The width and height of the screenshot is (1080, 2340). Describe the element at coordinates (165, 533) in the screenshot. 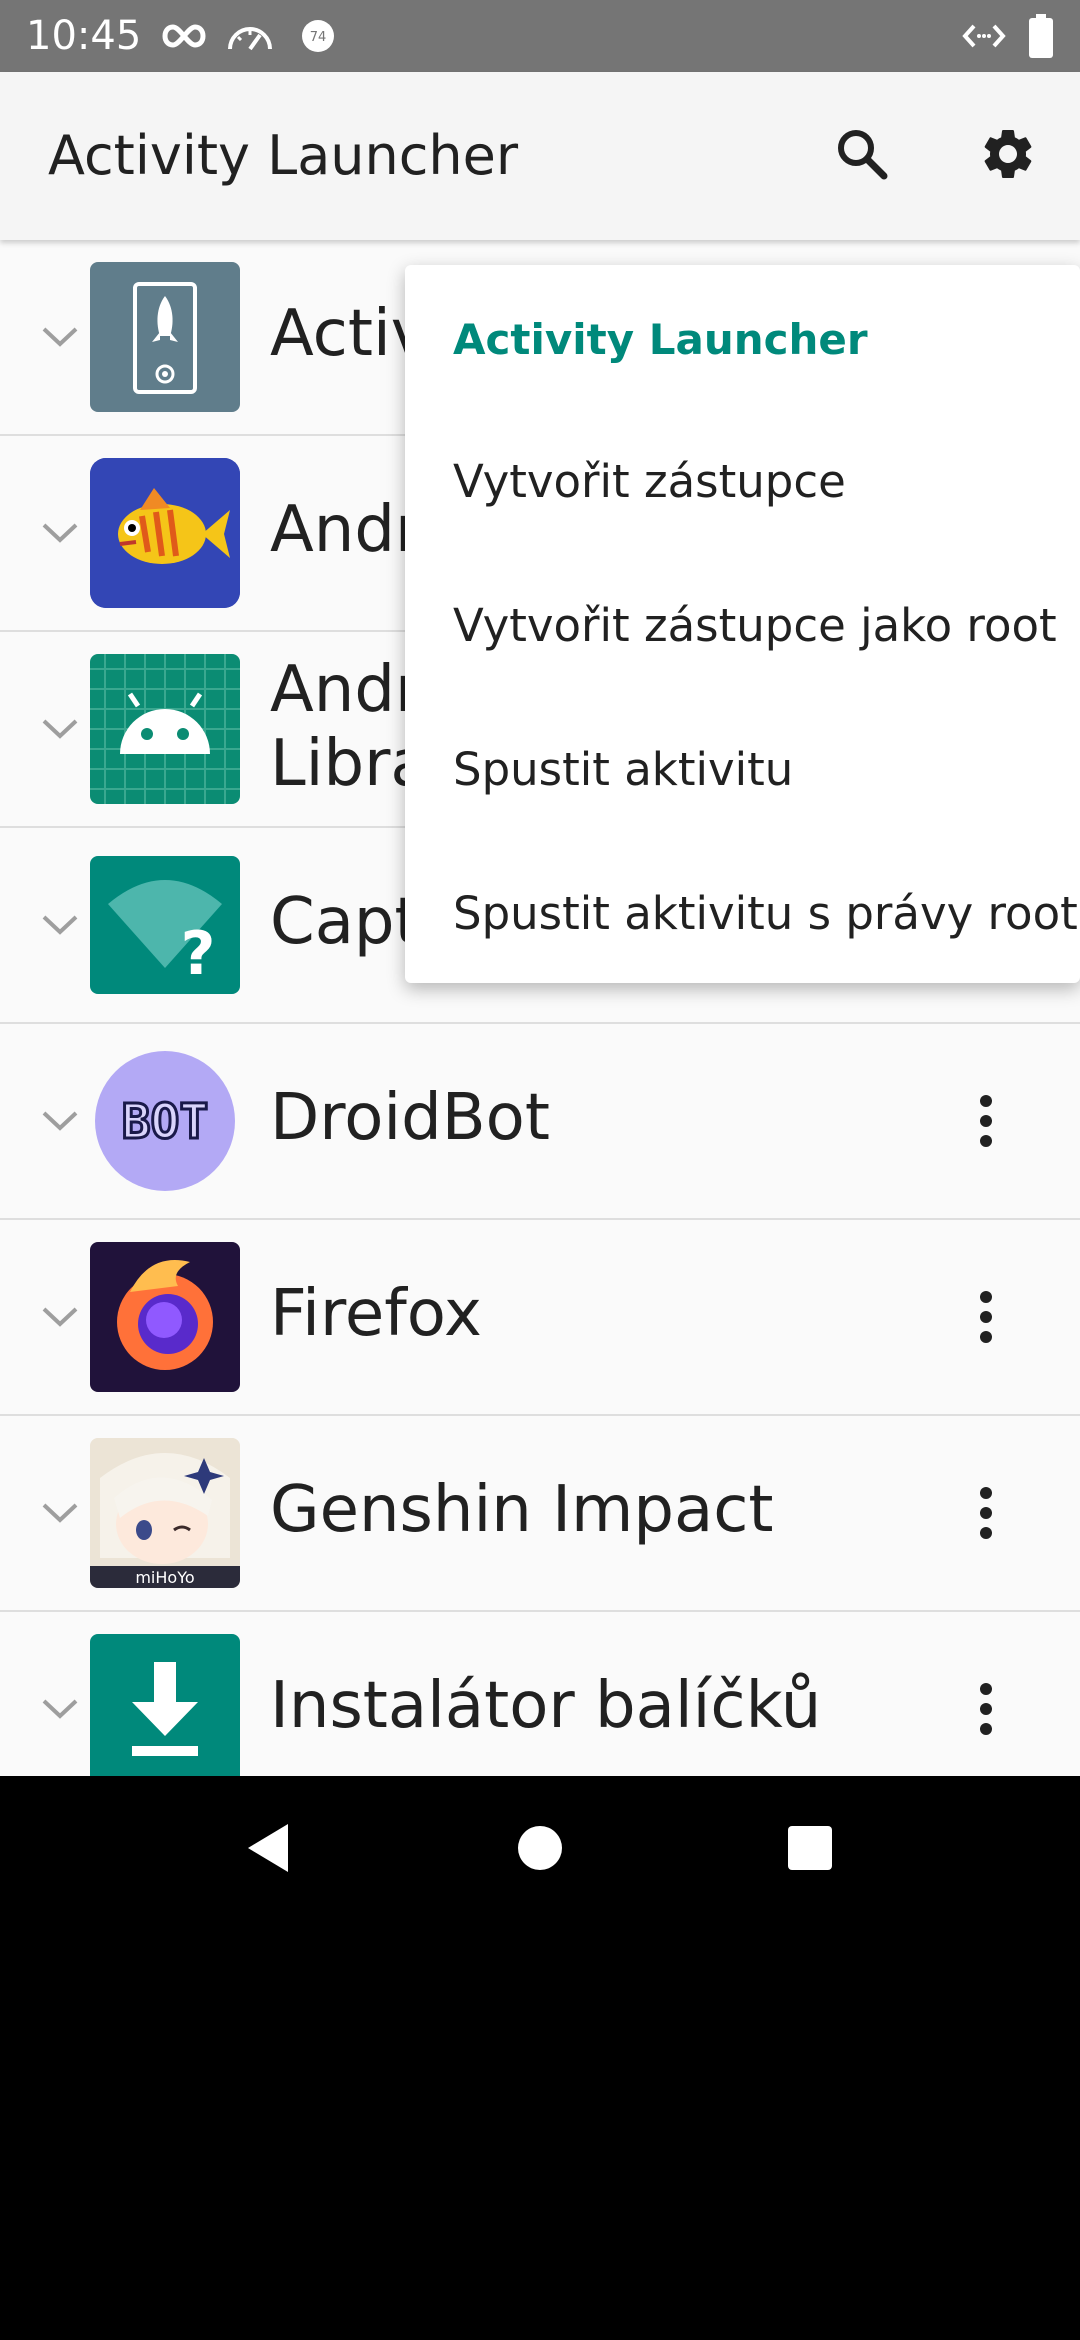

I see `fish-app-icon` at that location.